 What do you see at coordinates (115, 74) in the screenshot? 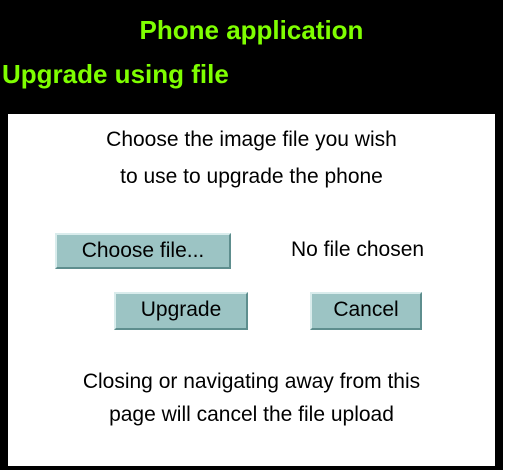
I see `page-title: Upgrade using file` at bounding box center [115, 74].